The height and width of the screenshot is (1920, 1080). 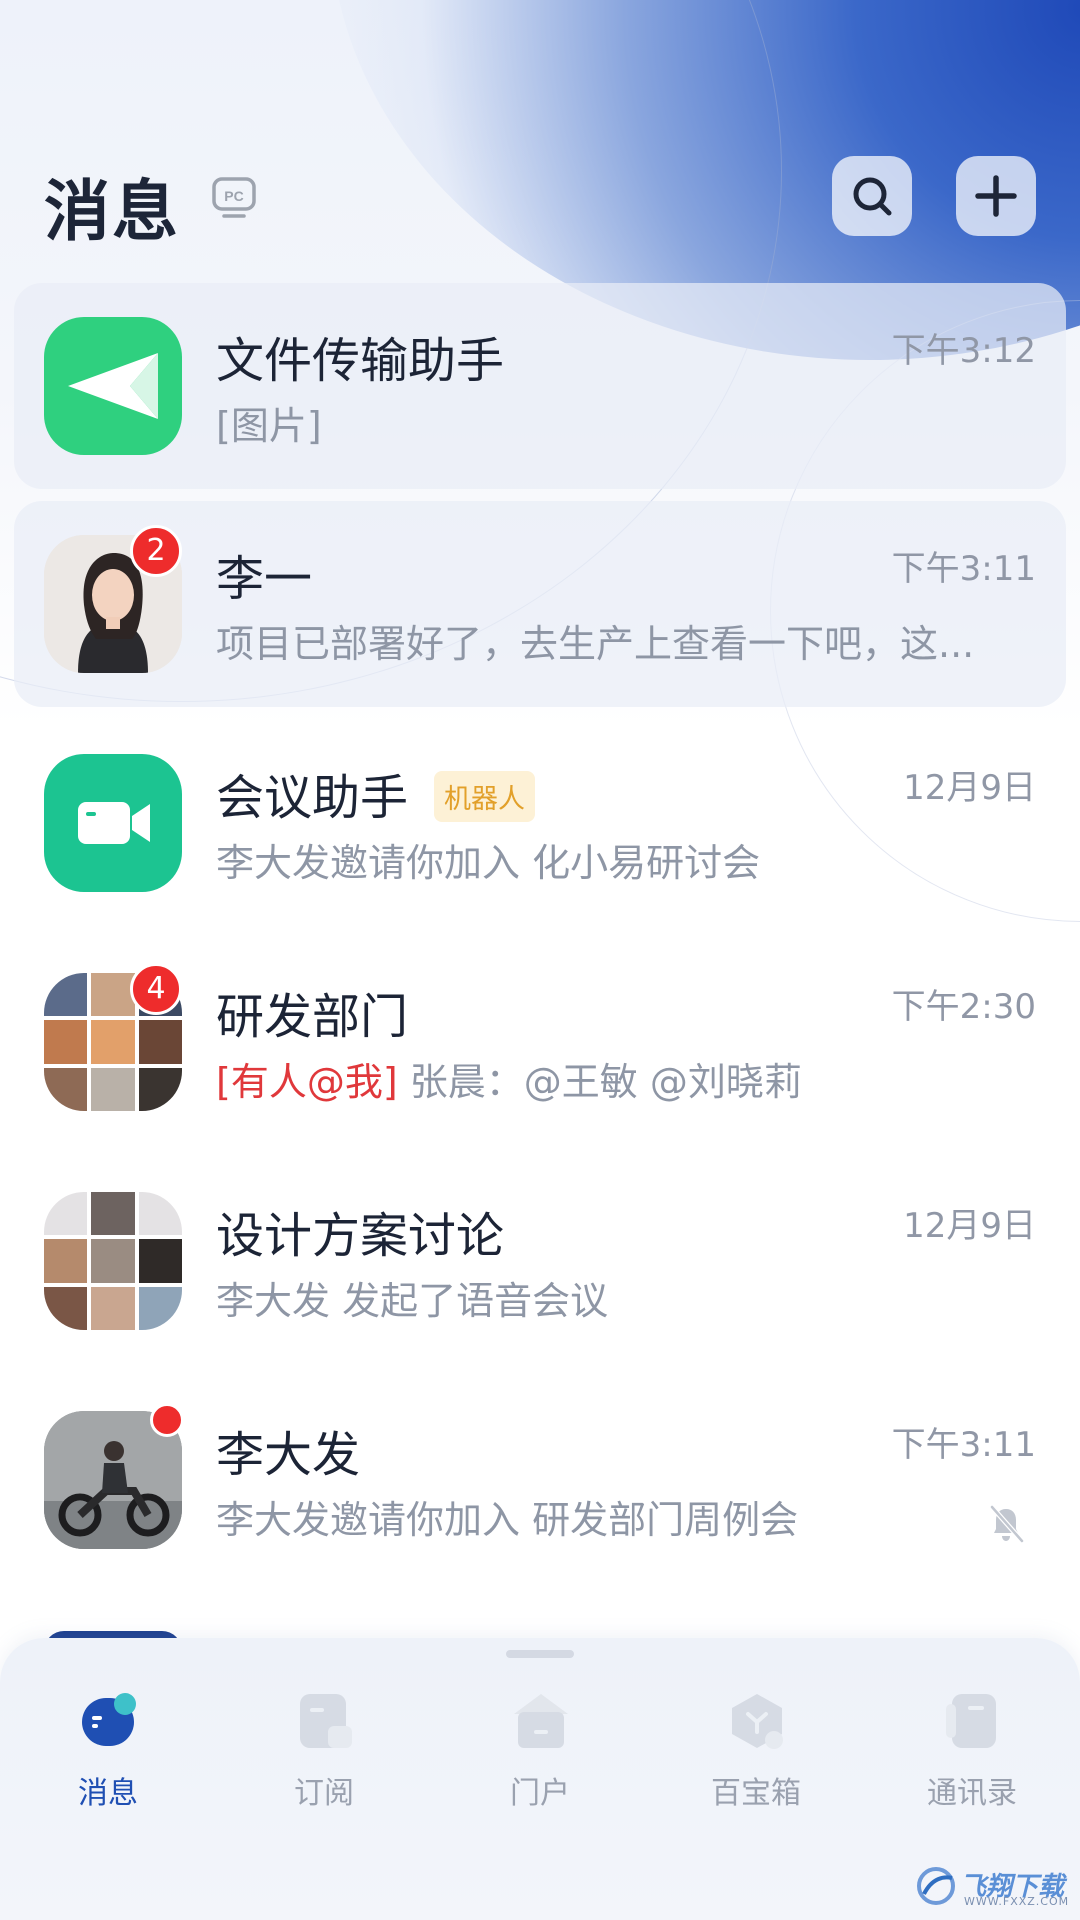 I want to click on group-photo-grid, so click(x=113, y=1261).